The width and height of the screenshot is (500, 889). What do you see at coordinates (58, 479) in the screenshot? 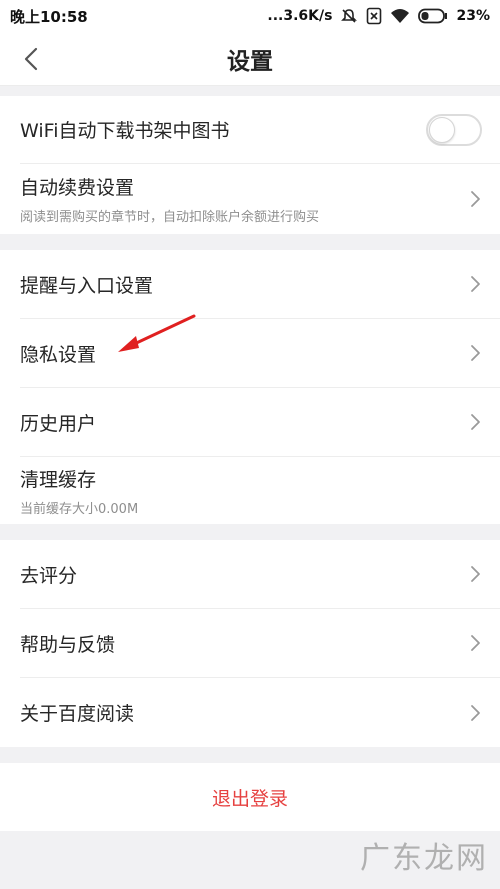
I see `clear-cache-label: 清理缓存` at bounding box center [58, 479].